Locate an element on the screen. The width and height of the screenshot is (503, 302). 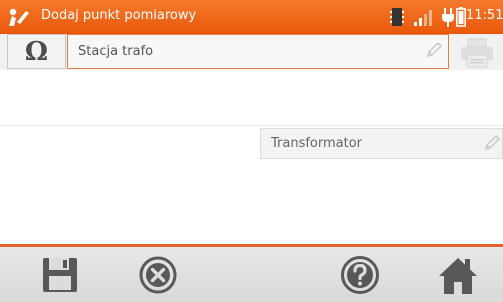
point-name-value: Stacja trafo is located at coordinates (116, 51).